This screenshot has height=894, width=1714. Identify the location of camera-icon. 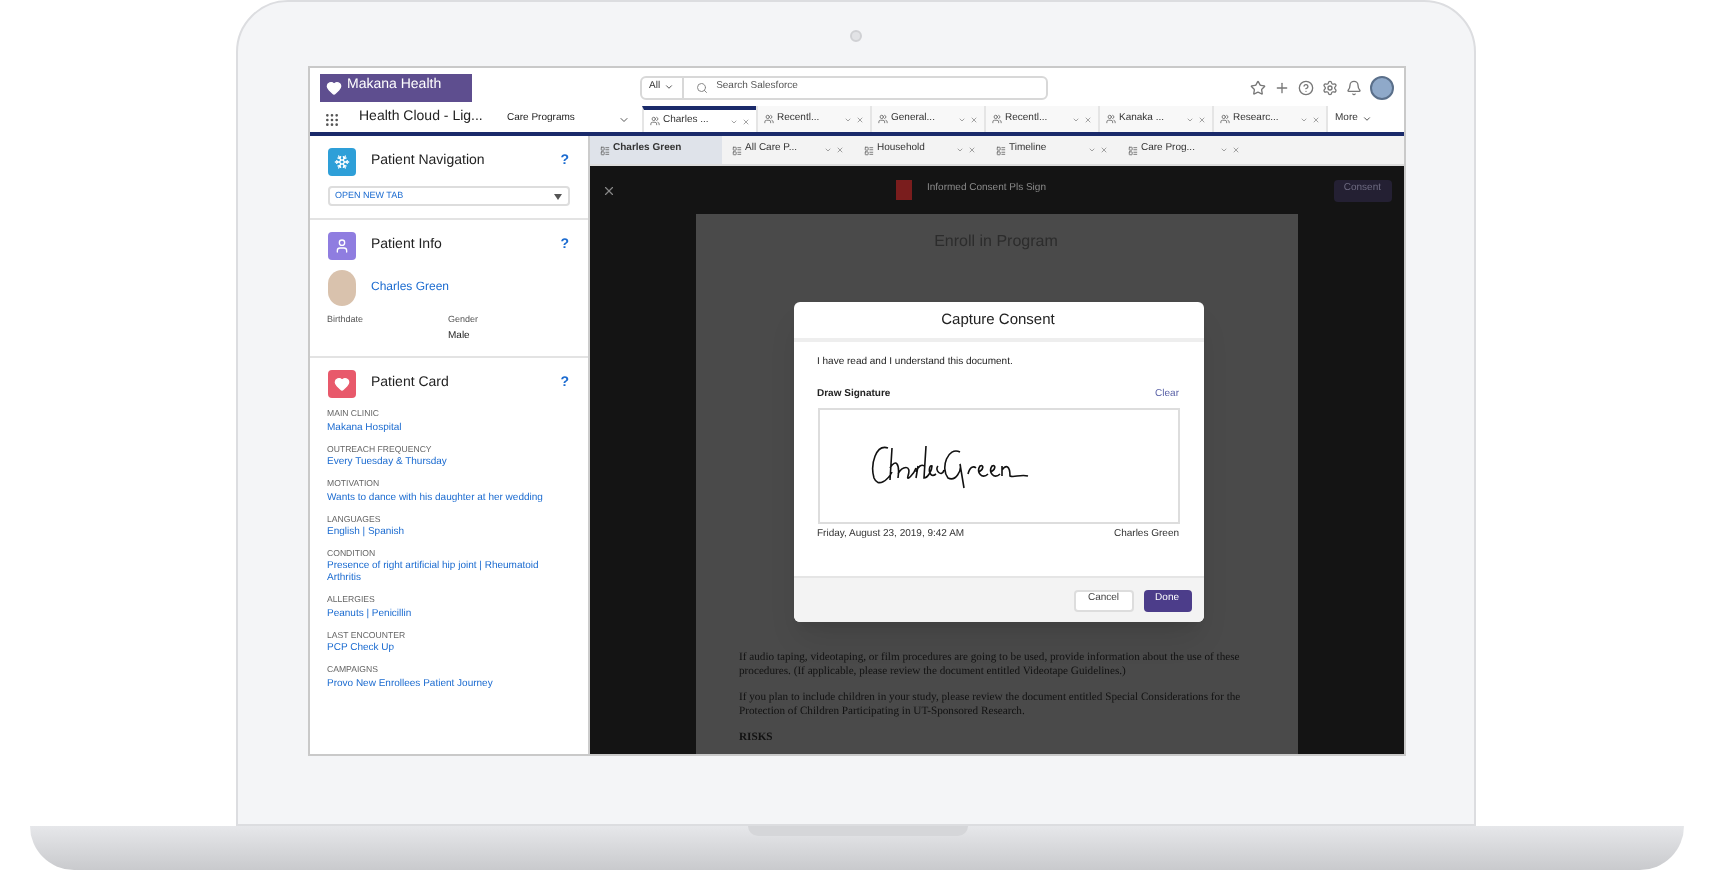
(856, 36).